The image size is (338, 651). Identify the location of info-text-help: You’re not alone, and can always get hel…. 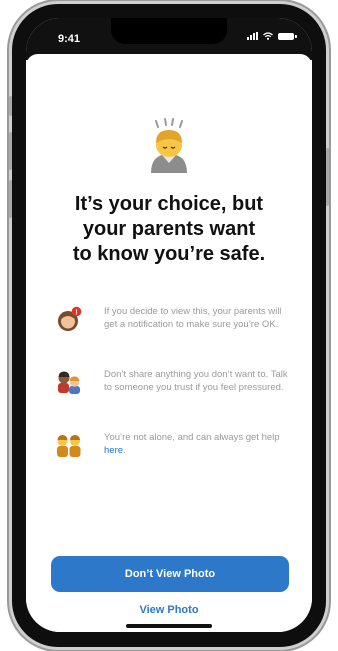
(199, 444).